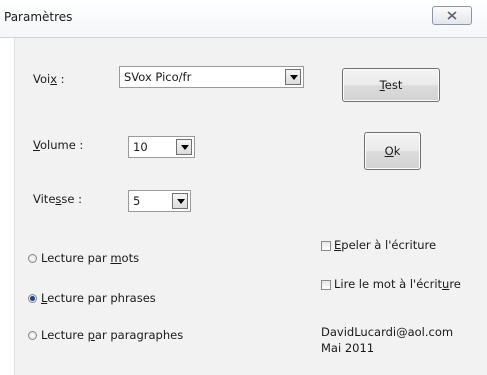 This screenshot has width=487, height=375. Describe the element at coordinates (348, 348) in the screenshot. I see `release-date: Mai 2011` at that location.